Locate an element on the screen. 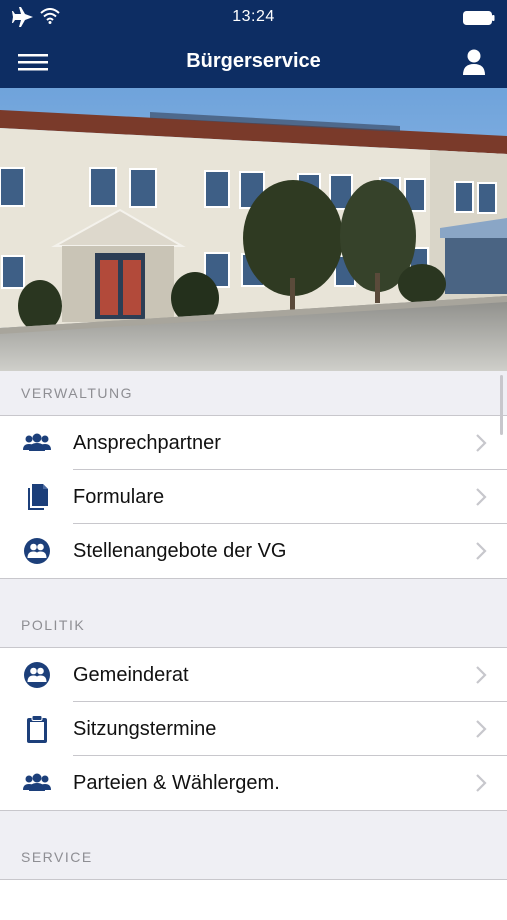 Image resolution: width=507 pixels, height=920 pixels. list-item-sitzungstermine: Sitzungstermine is located at coordinates (253, 729).